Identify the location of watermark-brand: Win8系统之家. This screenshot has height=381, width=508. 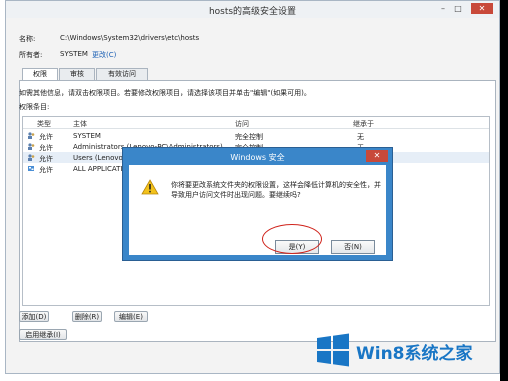
(410, 352).